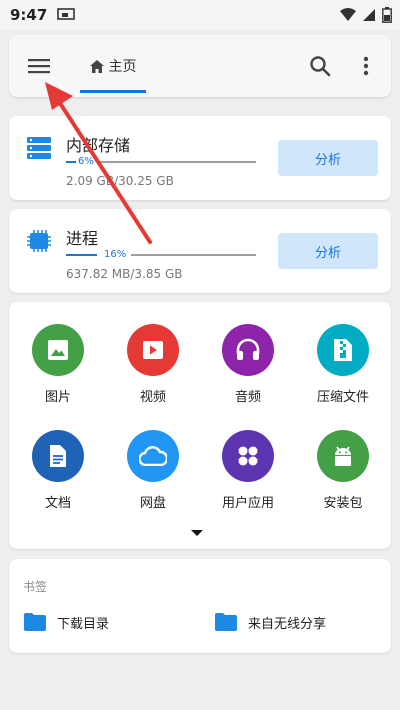  Describe the element at coordinates (343, 503) in the screenshot. I see `category-apk-label: 安装包` at that location.